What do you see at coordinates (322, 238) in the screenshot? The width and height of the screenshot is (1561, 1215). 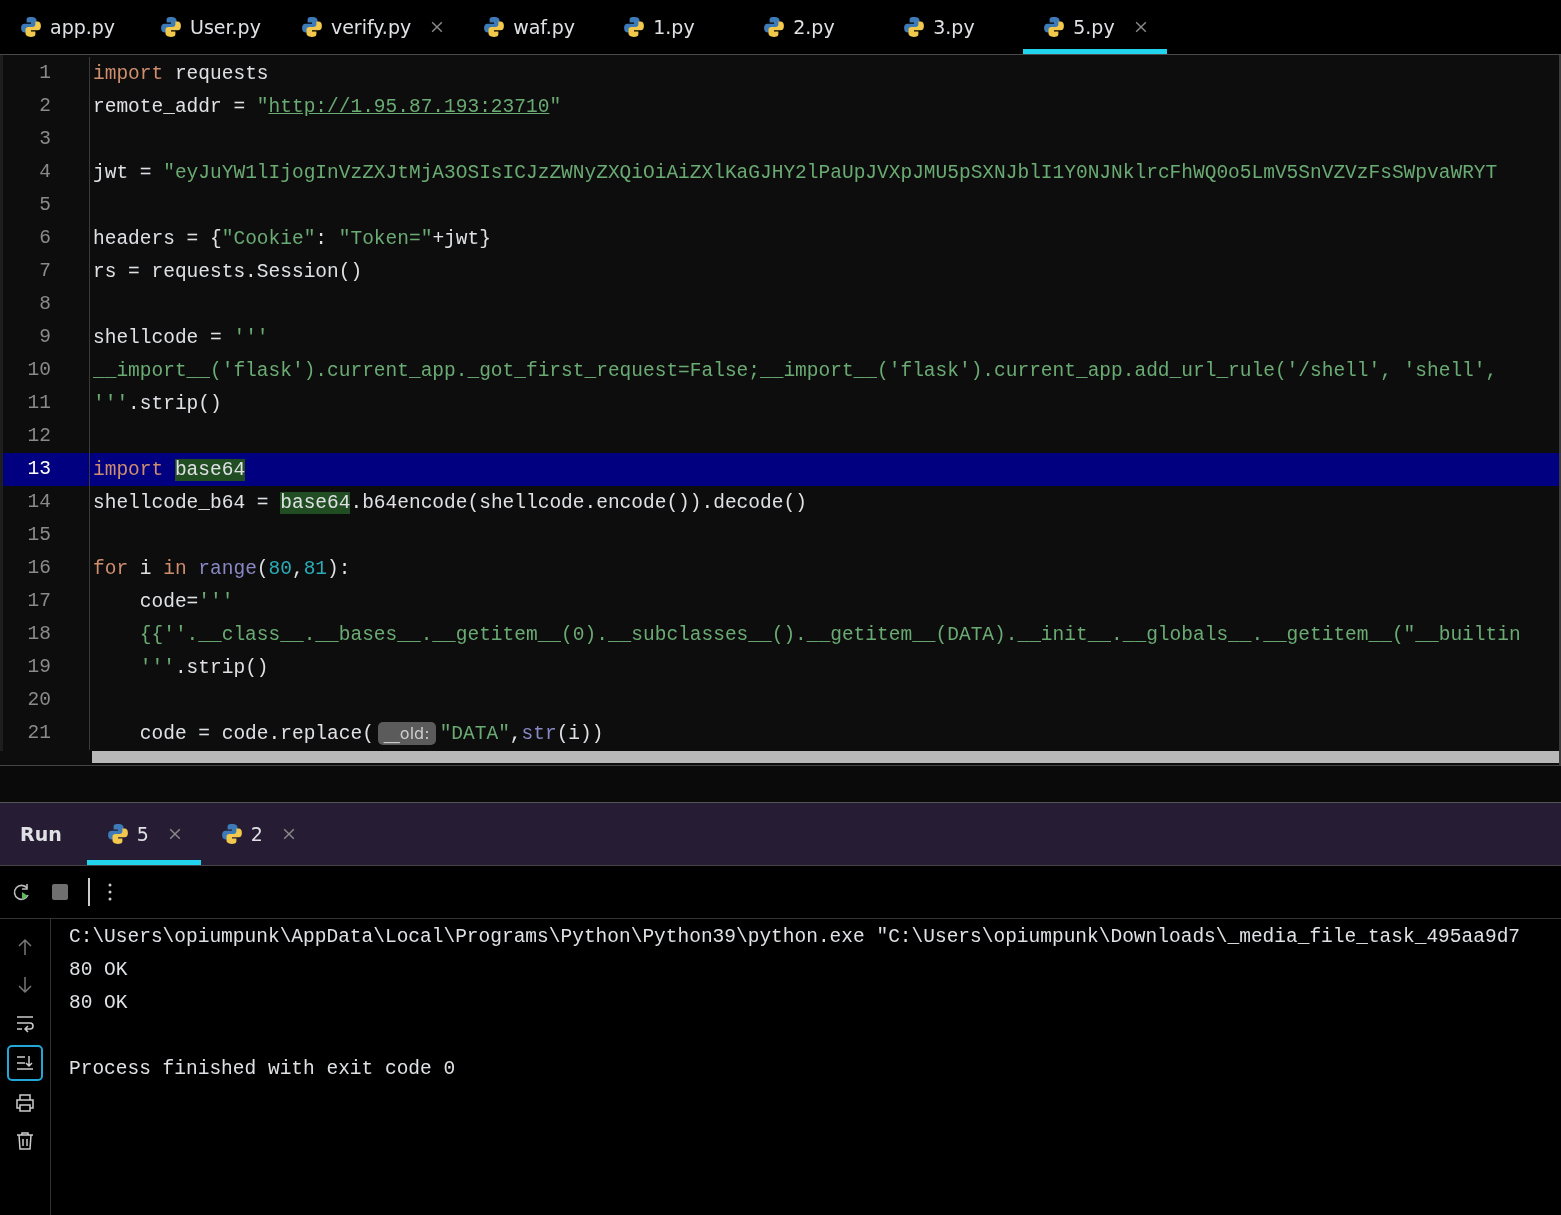 I see `code-text: :` at bounding box center [322, 238].